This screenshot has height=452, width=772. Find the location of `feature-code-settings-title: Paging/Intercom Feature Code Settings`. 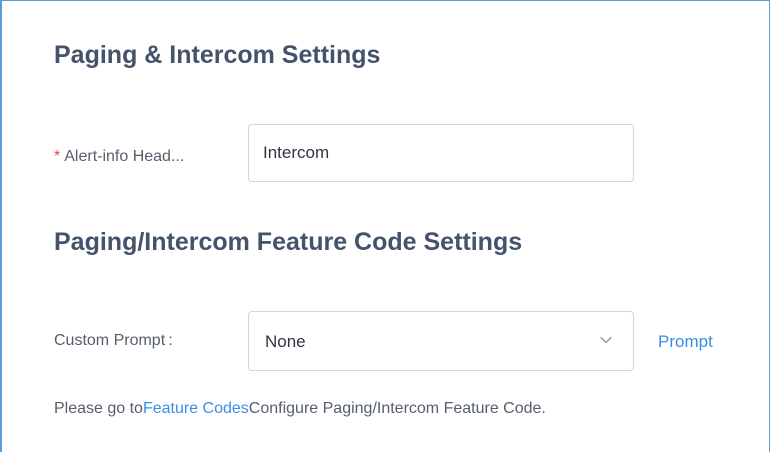

feature-code-settings-title: Paging/Intercom Feature Code Settings is located at coordinates (288, 242).